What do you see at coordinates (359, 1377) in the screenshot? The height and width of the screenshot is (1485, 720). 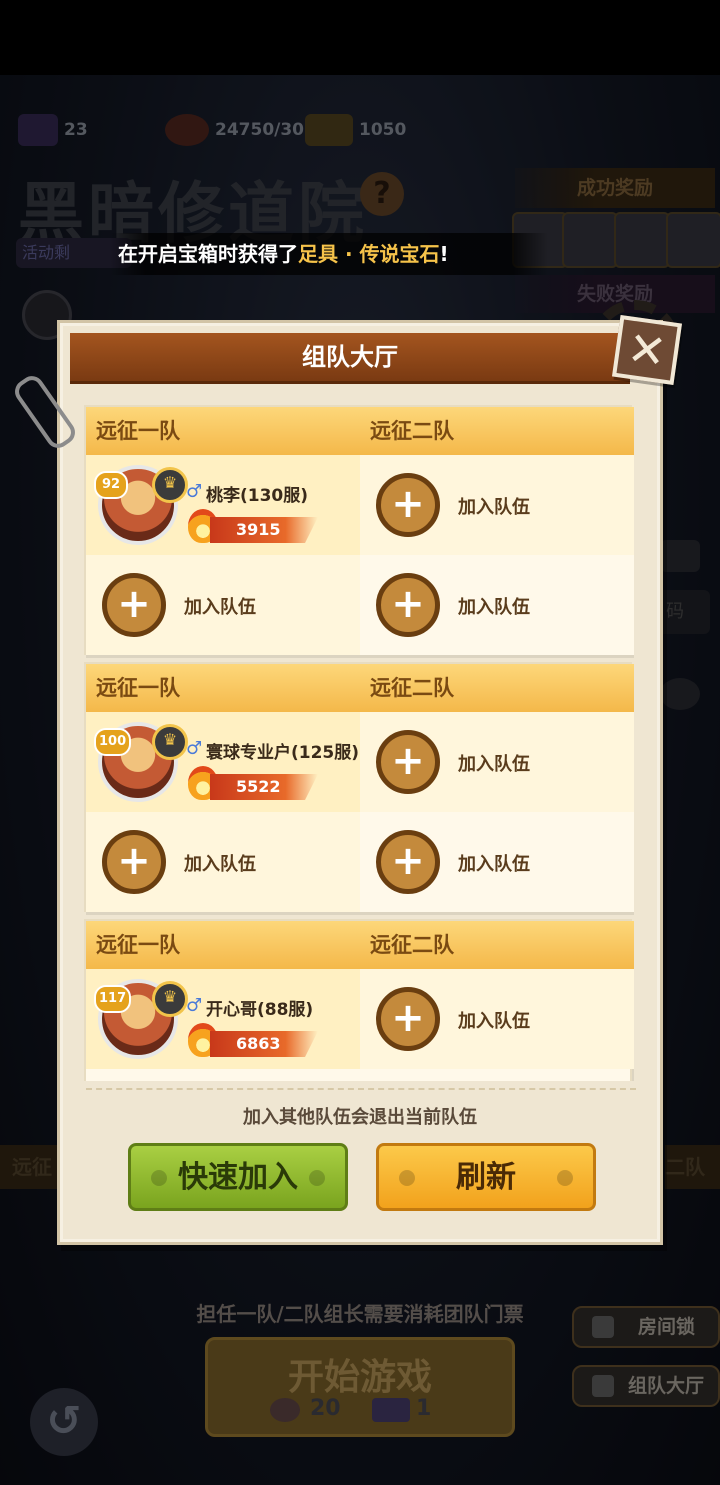 I see `start-game-label: 开始游戏` at bounding box center [359, 1377].